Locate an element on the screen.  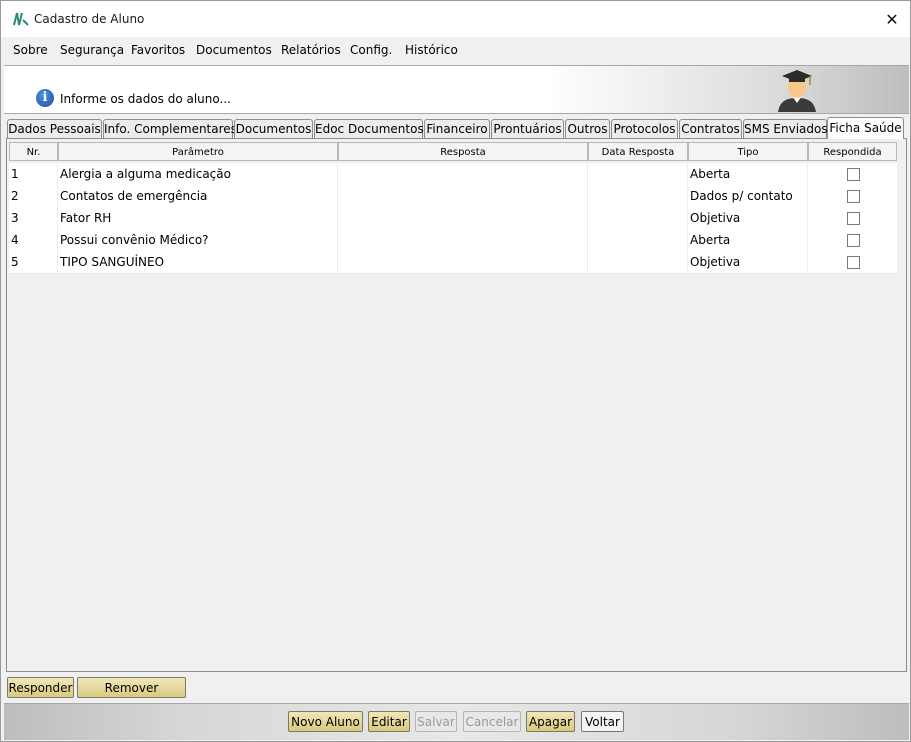
info-icon: i is located at coordinates (45, 98).